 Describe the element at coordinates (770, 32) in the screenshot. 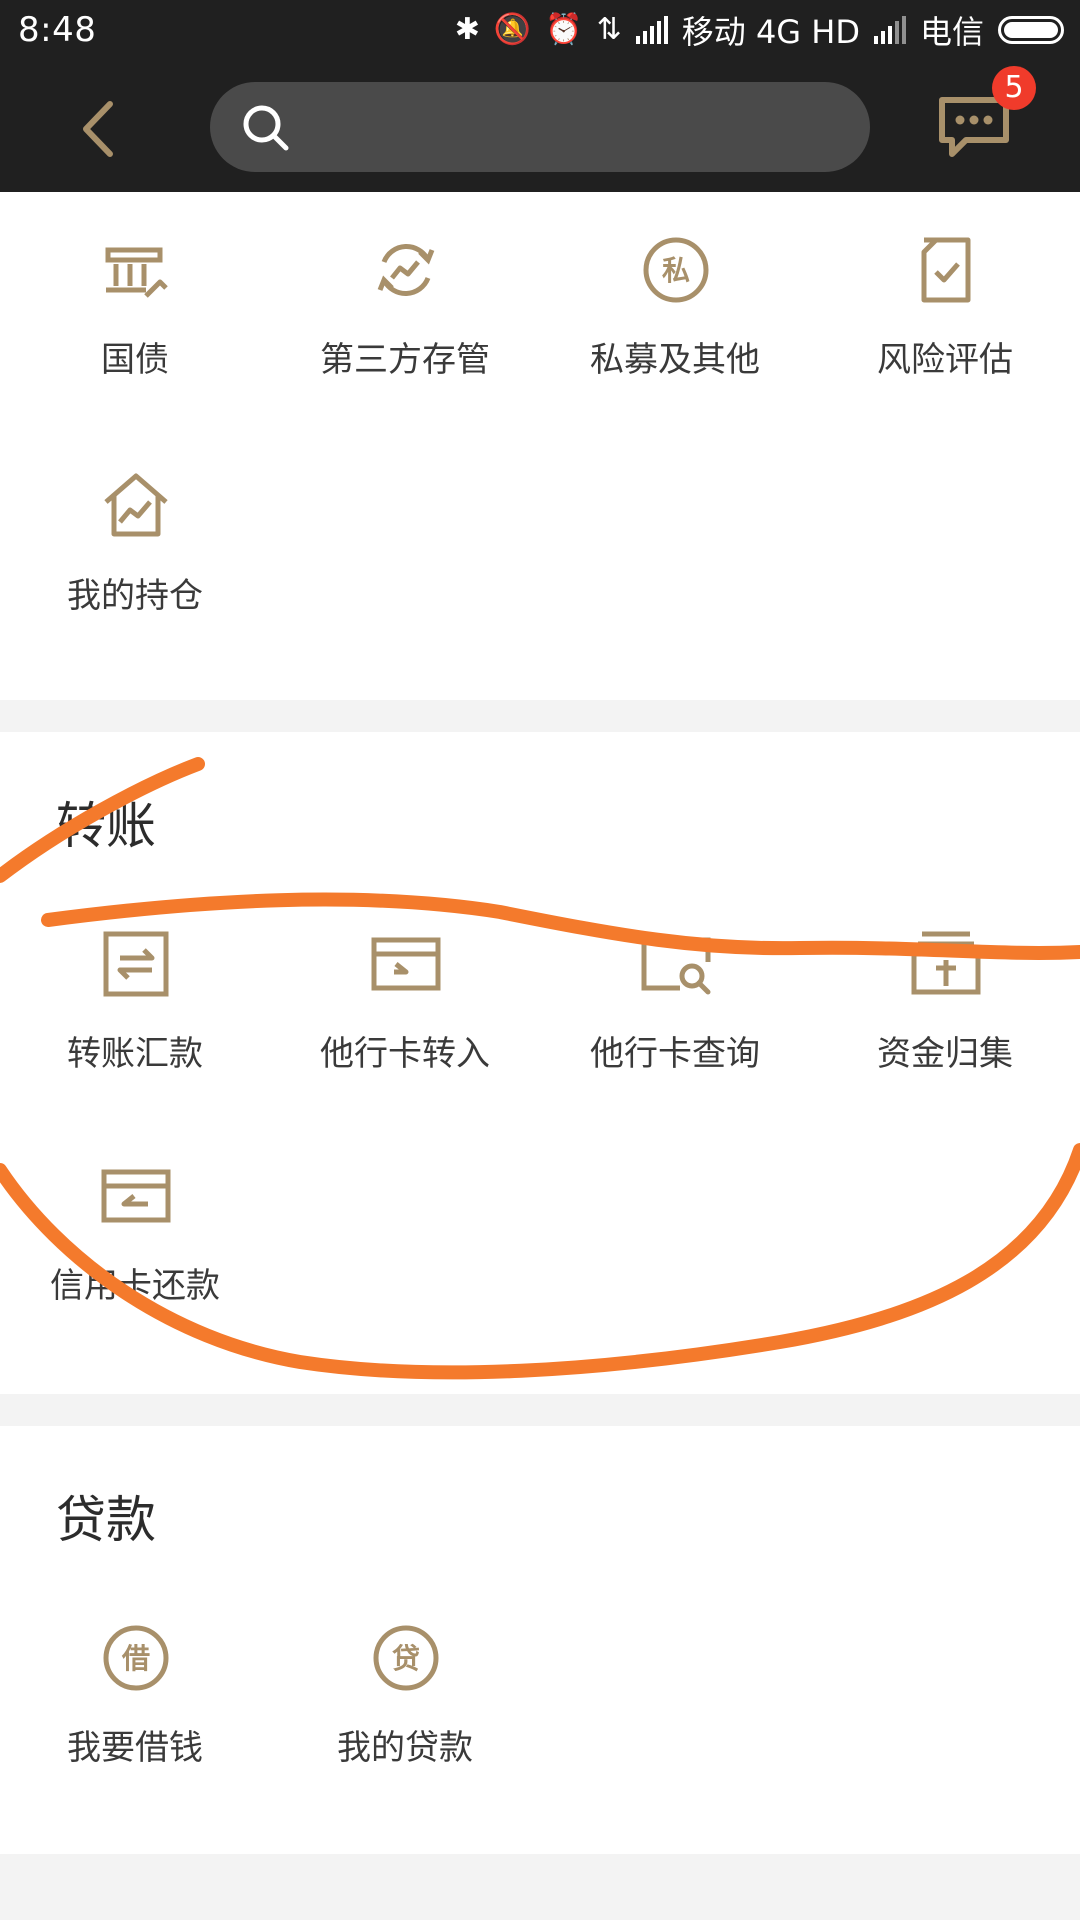

I see `carrier-1: 移动 4G HD` at that location.